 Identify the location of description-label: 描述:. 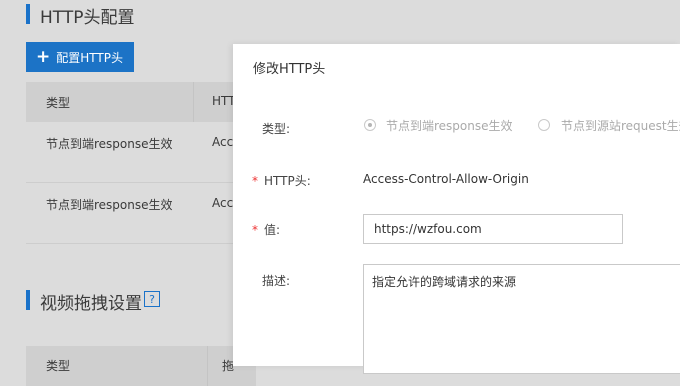
(276, 281).